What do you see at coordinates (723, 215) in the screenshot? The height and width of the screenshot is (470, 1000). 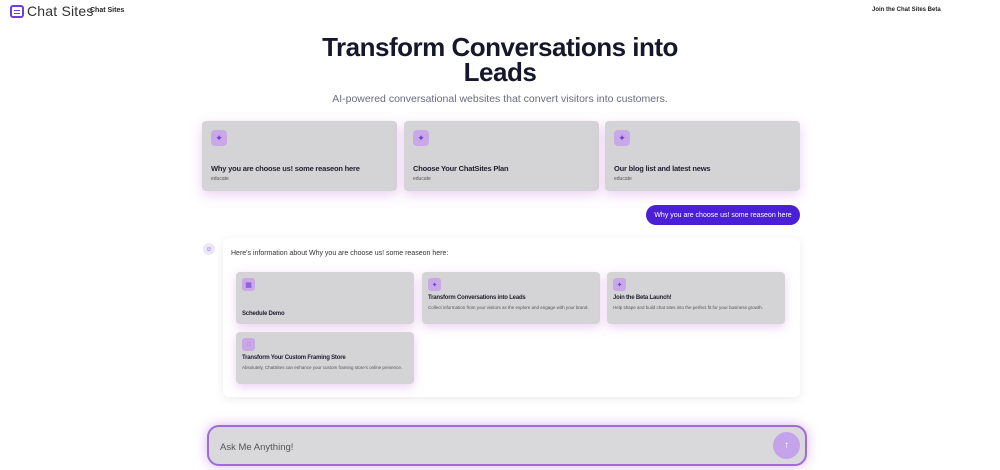 I see `user-message-bubble: Why you are choose us! some reaseon here` at bounding box center [723, 215].